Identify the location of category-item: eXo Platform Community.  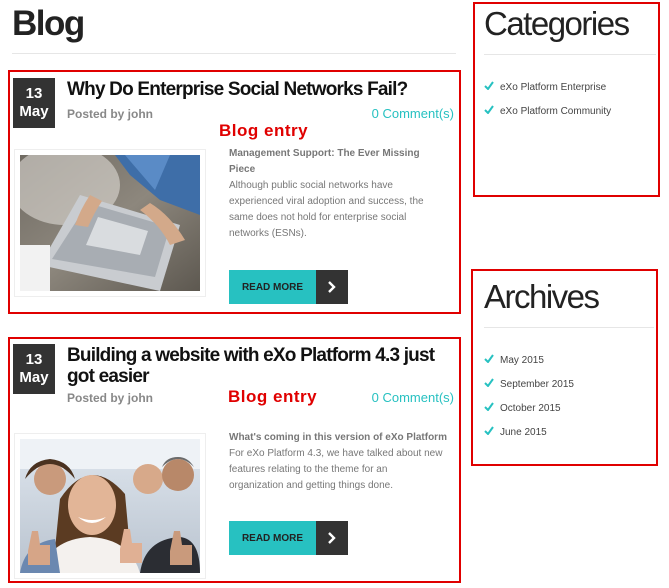
(547, 111).